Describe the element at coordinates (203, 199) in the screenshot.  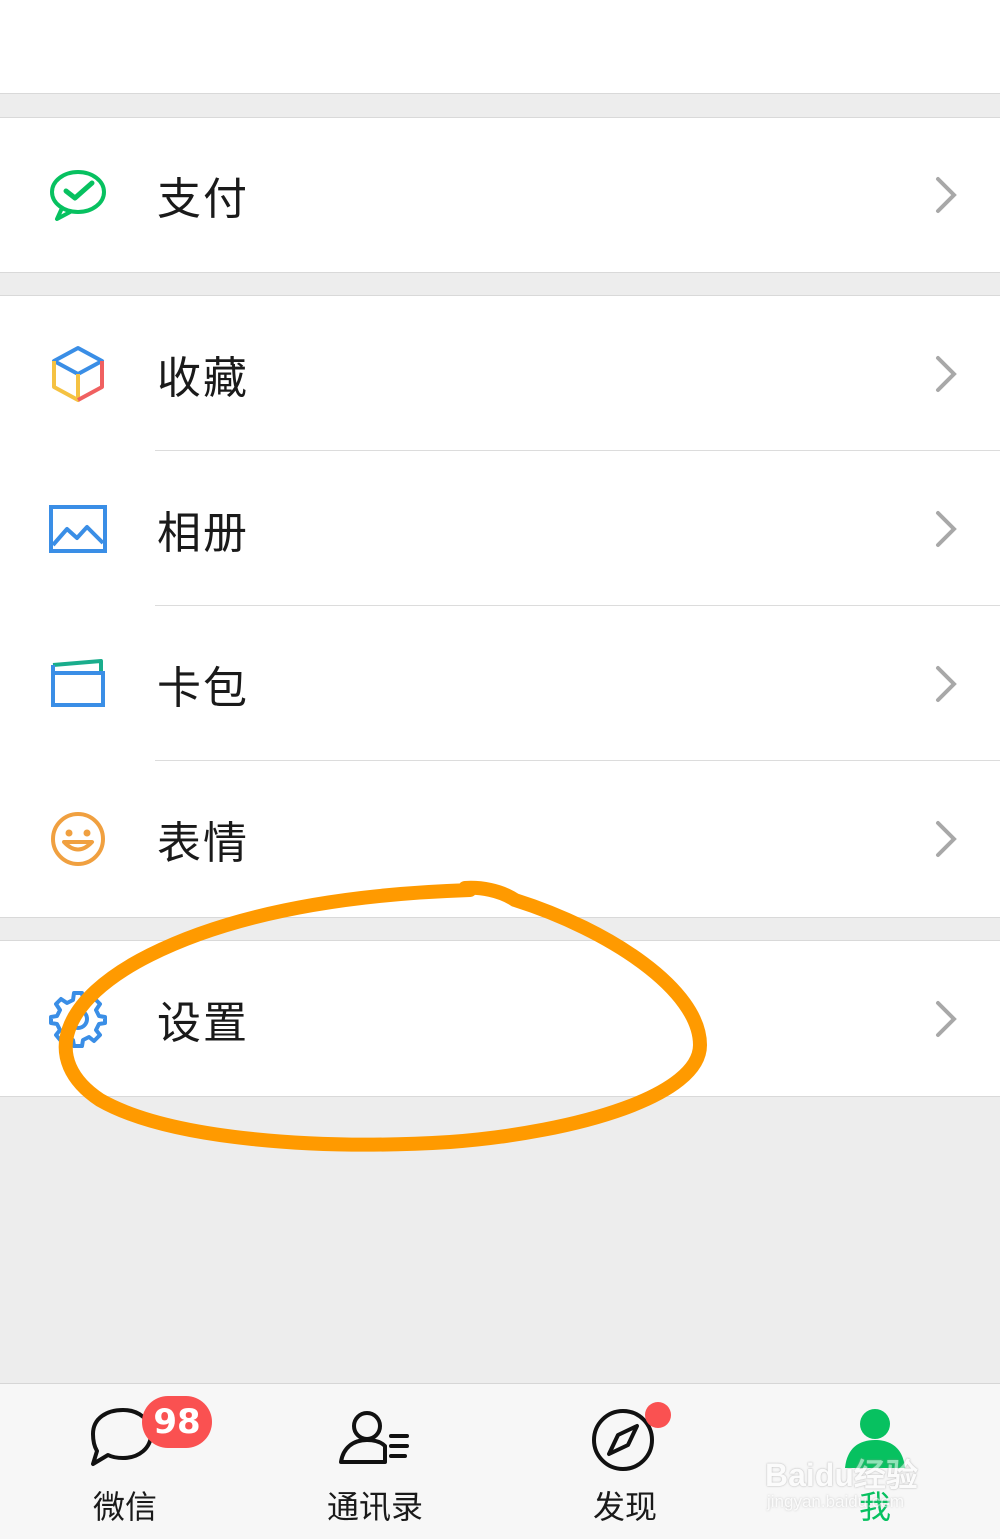
I see `menu-item-label: 支付` at that location.